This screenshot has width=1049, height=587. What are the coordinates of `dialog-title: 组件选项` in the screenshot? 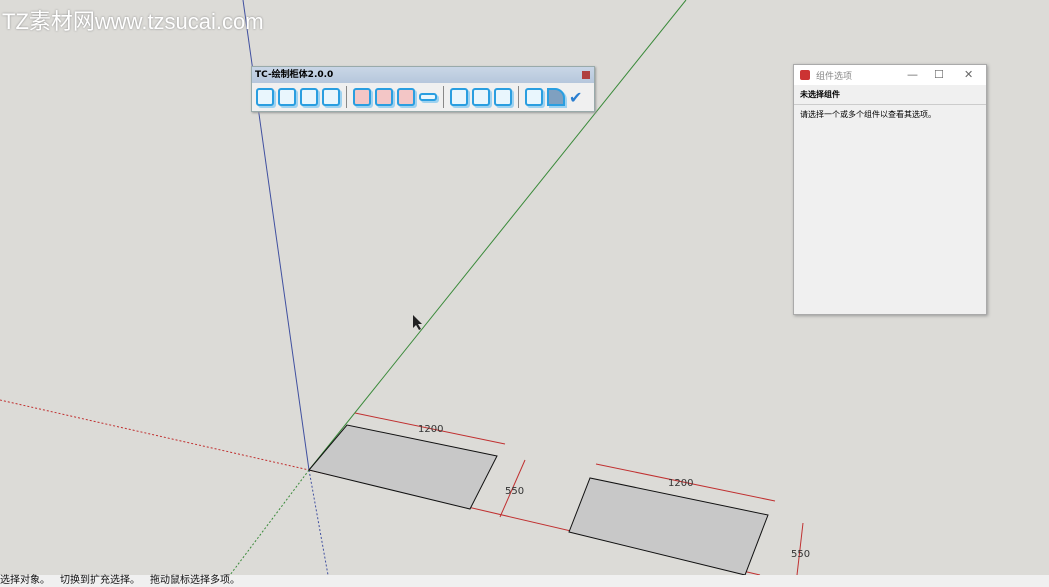 It's located at (834, 76).